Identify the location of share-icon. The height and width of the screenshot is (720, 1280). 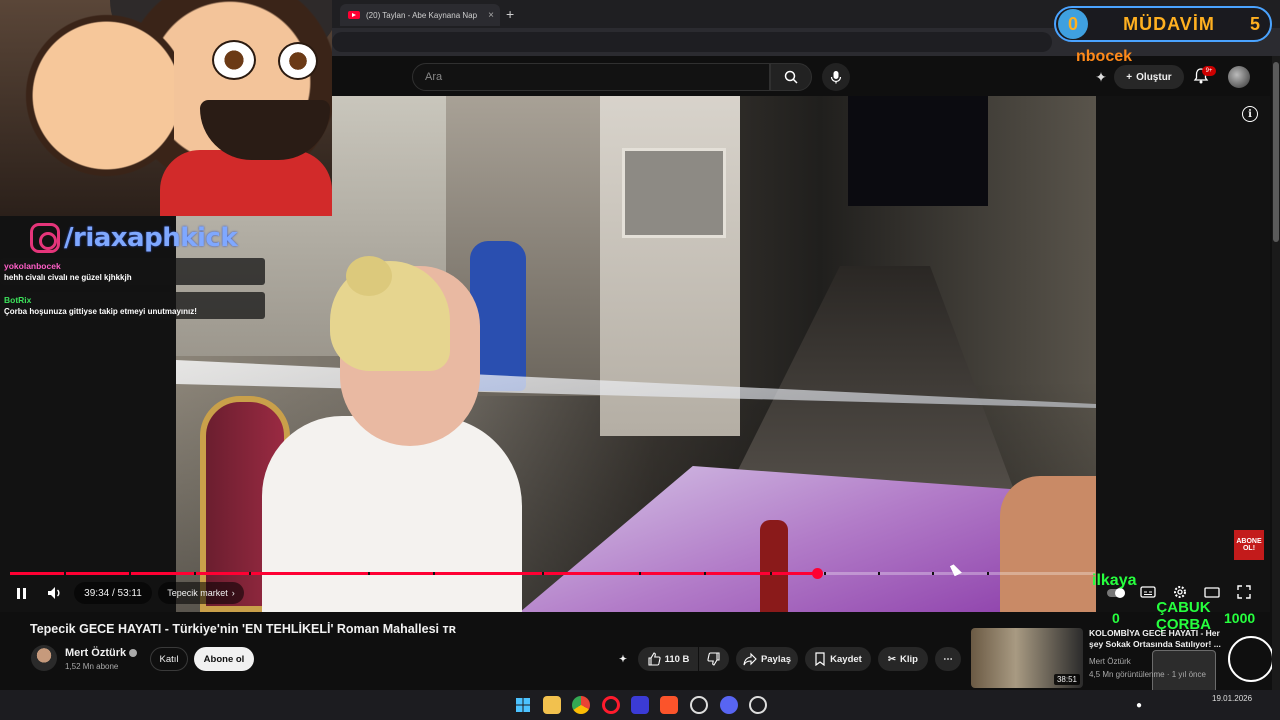
(750, 659).